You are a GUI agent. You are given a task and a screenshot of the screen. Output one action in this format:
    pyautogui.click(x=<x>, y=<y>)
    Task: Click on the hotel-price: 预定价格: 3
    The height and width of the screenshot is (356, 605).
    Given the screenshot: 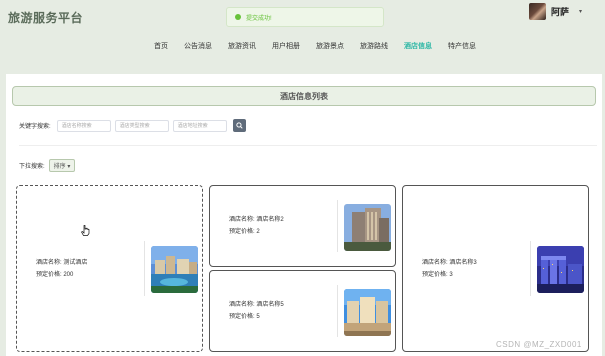 What is the action you would take?
    pyautogui.click(x=437, y=275)
    